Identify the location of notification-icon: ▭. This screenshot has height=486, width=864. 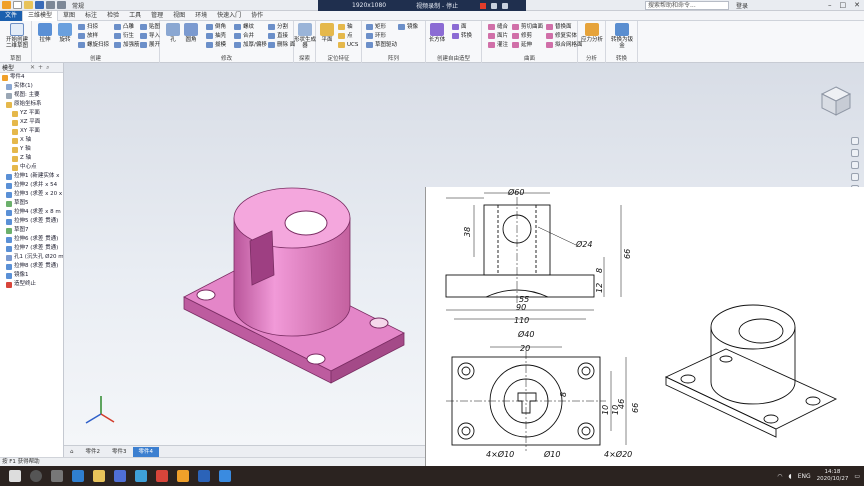
(857, 476).